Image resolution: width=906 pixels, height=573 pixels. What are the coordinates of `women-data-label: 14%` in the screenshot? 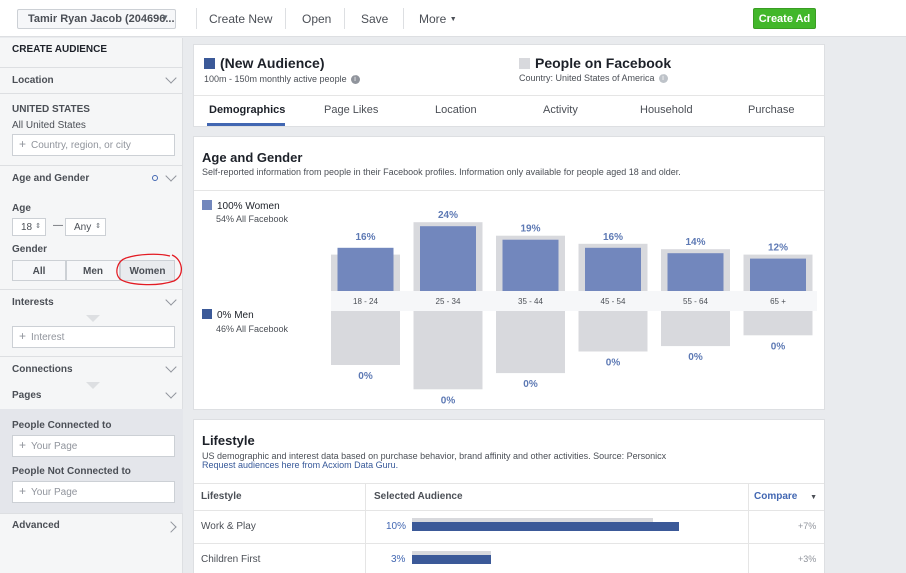 It's located at (695, 242).